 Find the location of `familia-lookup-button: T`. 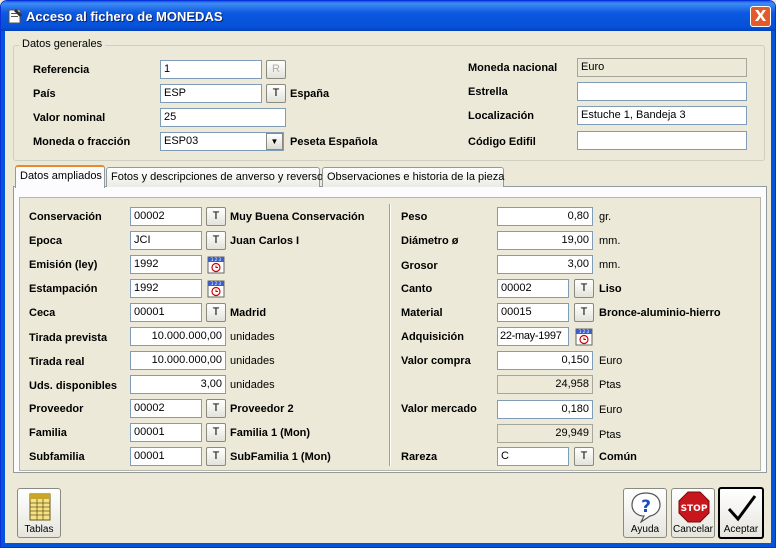

familia-lookup-button: T is located at coordinates (216, 432).